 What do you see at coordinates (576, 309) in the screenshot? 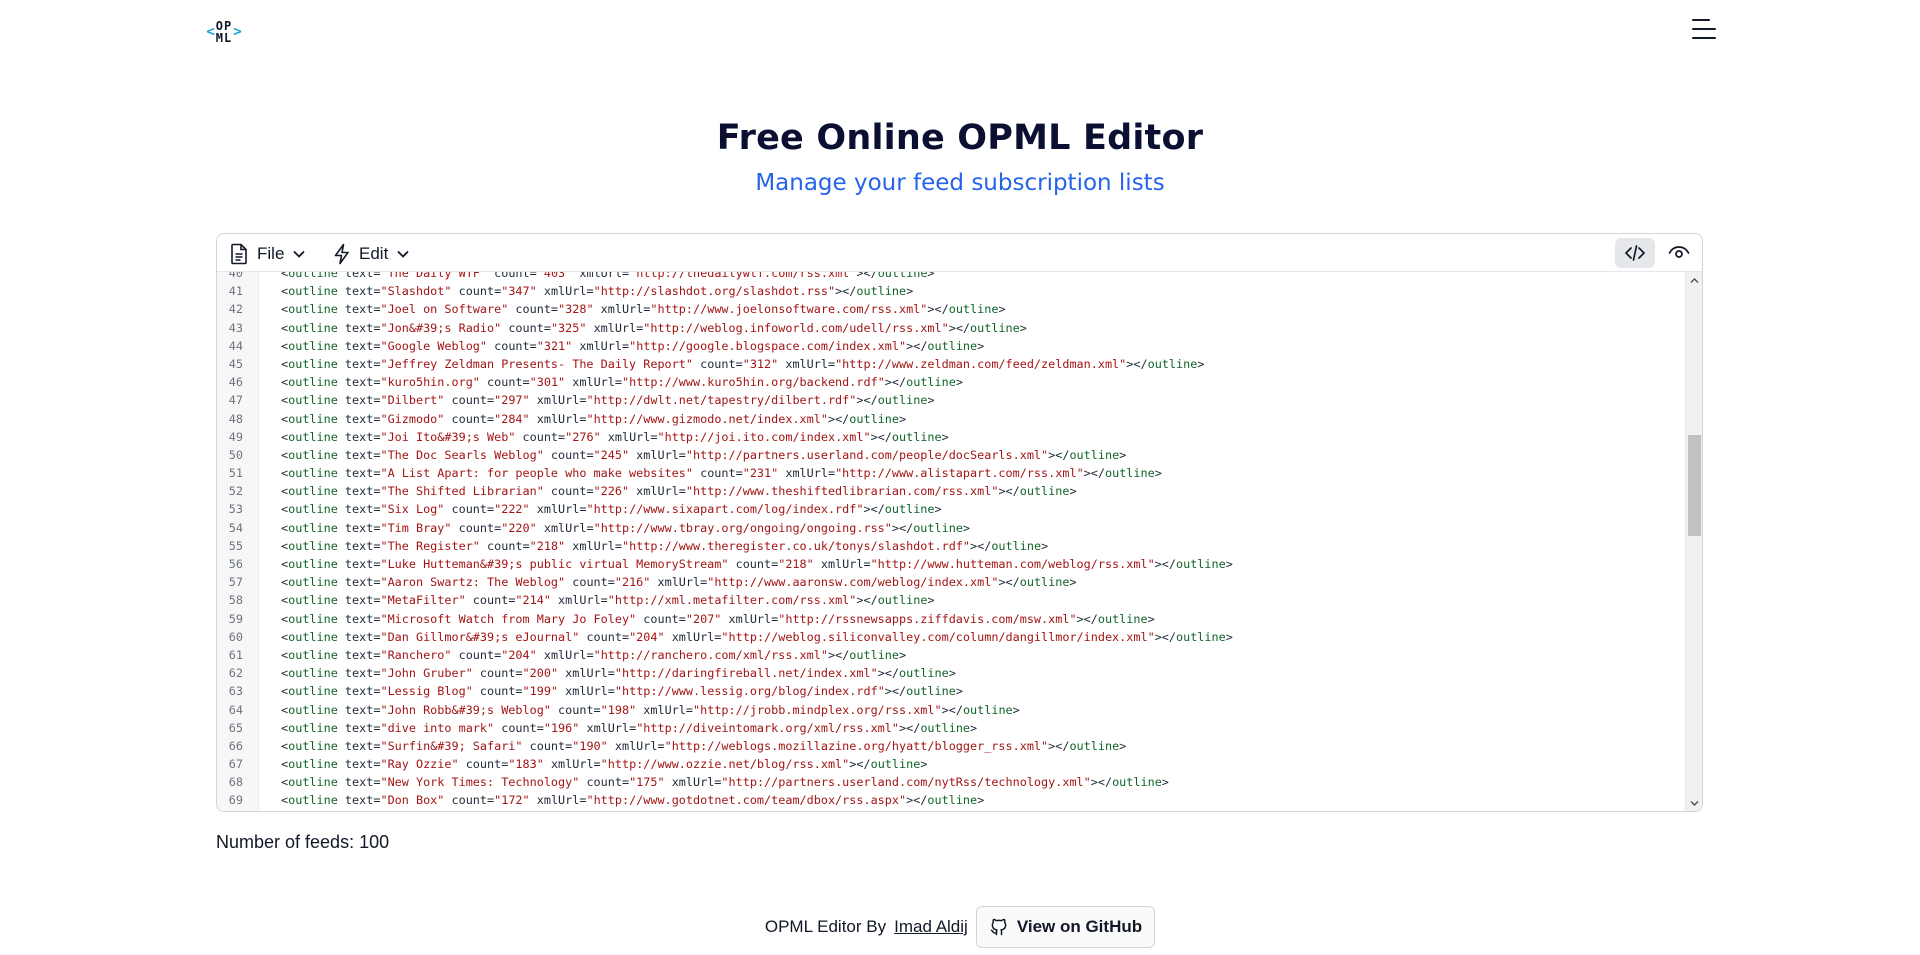
I see `feed-count-value: 328` at bounding box center [576, 309].